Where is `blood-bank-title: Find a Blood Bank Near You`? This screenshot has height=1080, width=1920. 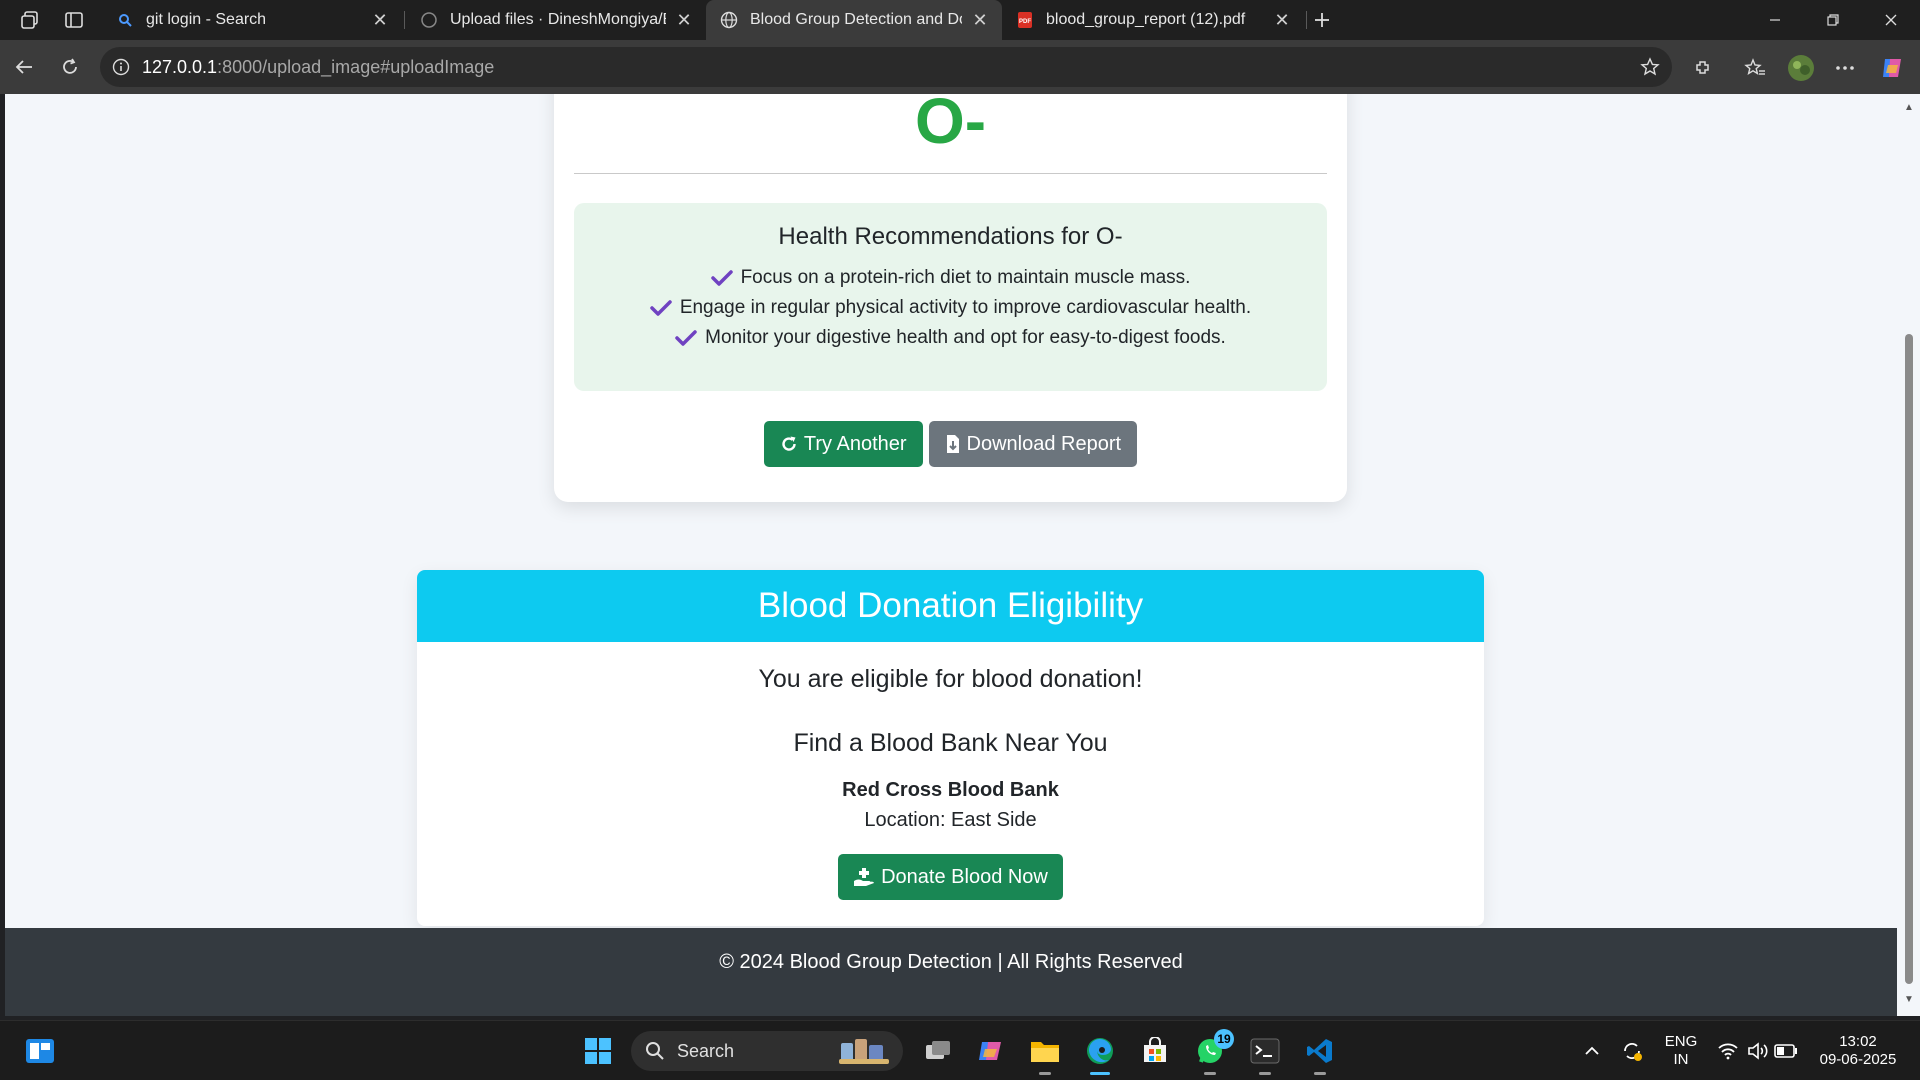 blood-bank-title: Find a Blood Bank Near You is located at coordinates (950, 743).